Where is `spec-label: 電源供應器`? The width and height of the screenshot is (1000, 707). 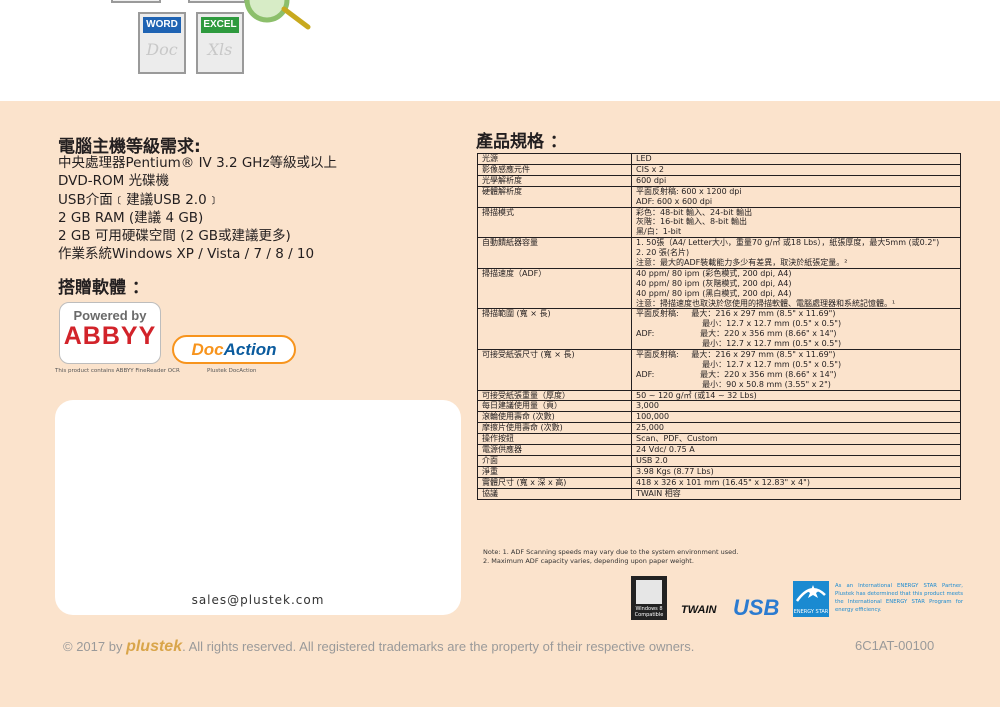
spec-label: 電源供應器 is located at coordinates (554, 450).